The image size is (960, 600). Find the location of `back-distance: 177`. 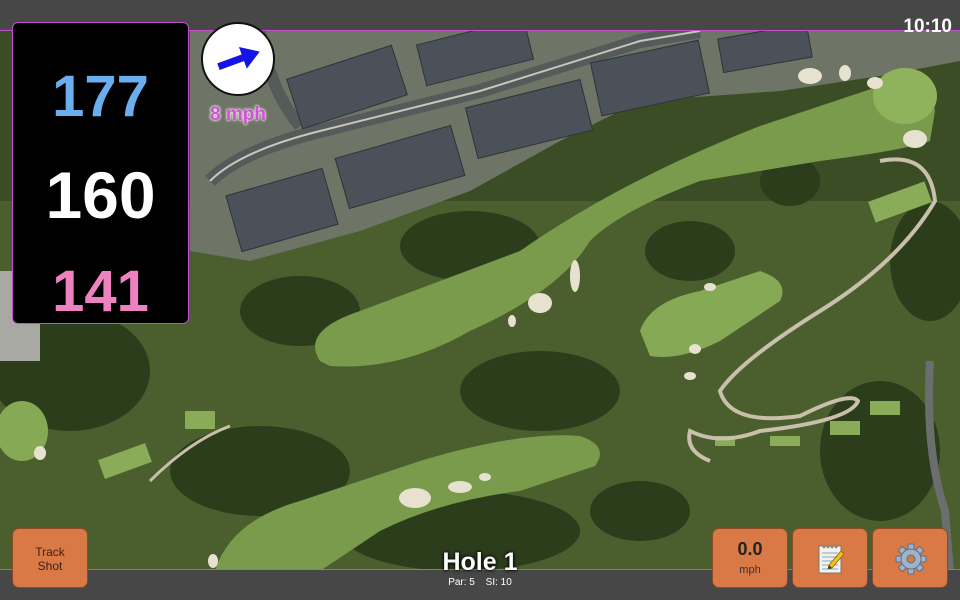

back-distance: 177 is located at coordinates (100, 96).